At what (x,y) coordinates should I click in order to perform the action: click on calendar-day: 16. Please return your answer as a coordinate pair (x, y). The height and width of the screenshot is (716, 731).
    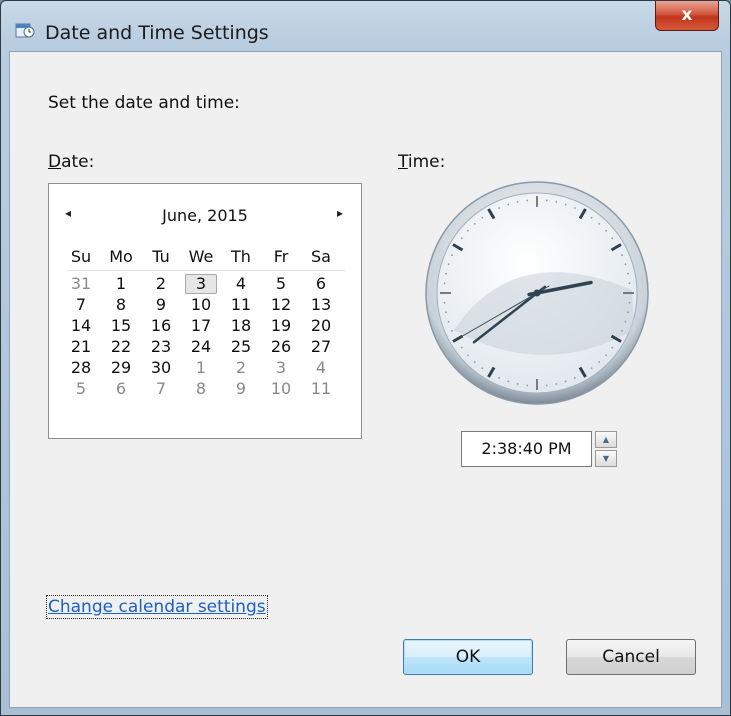
    Looking at the image, I should click on (161, 326).